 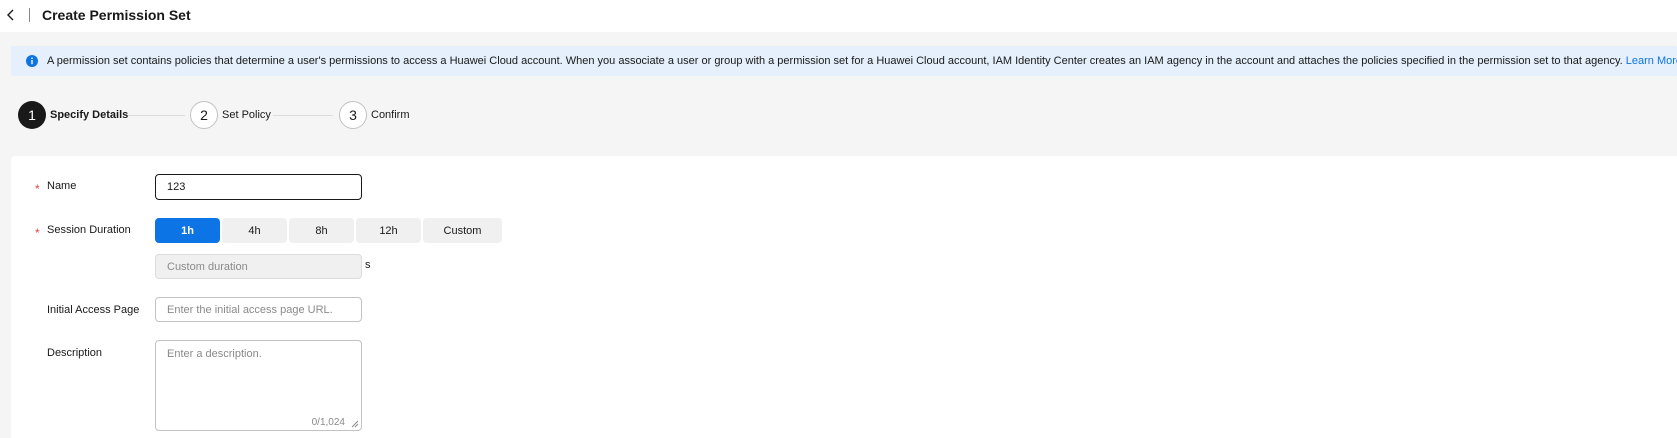 I want to click on description-label: Description, so click(x=75, y=353).